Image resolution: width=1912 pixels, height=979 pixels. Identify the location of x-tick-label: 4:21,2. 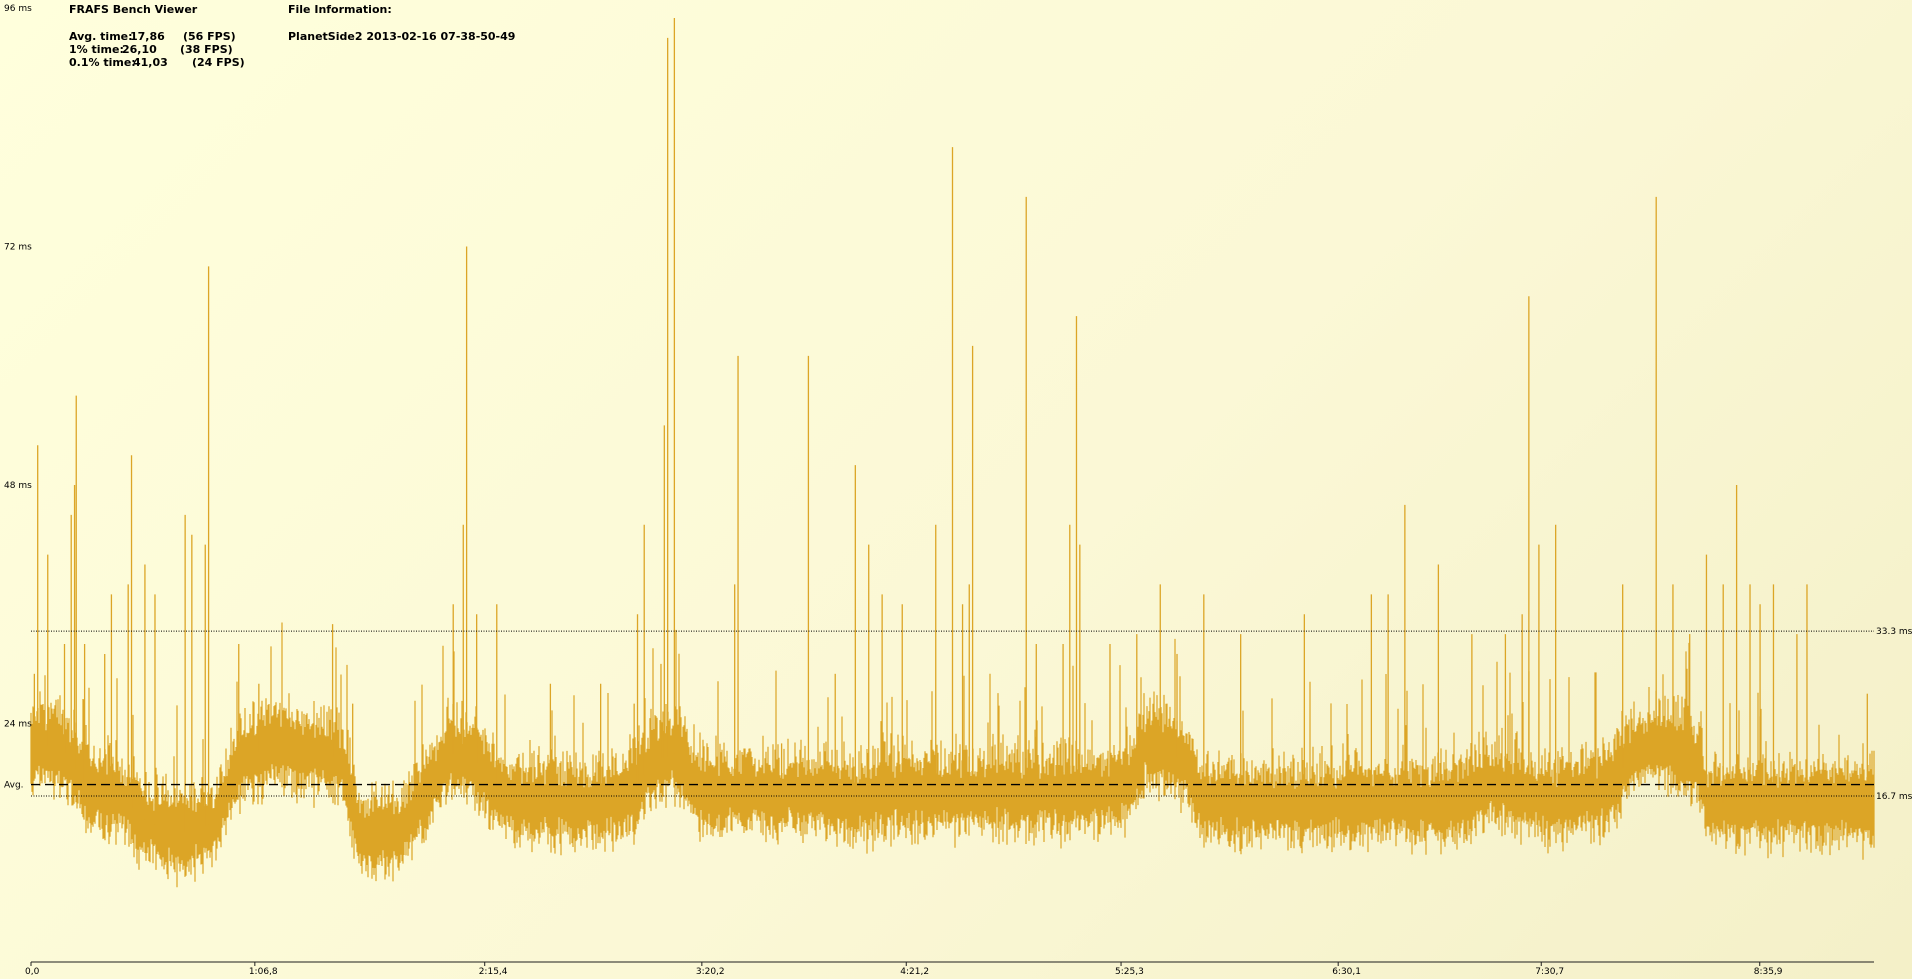
(914, 972).